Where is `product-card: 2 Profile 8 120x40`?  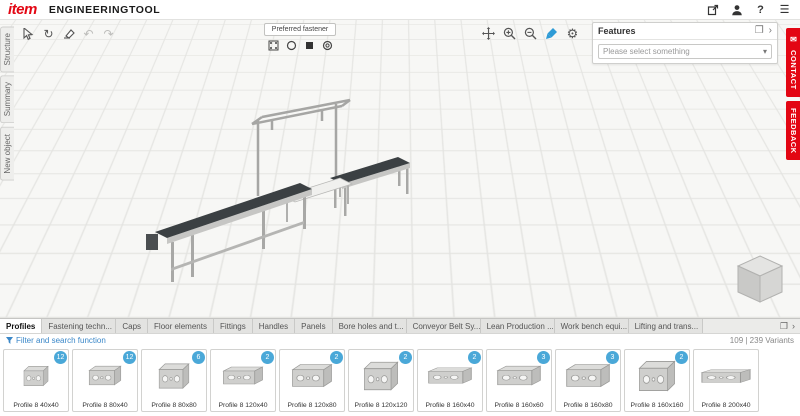
product-card: 2 Profile 8 120x40 is located at coordinates (243, 380).